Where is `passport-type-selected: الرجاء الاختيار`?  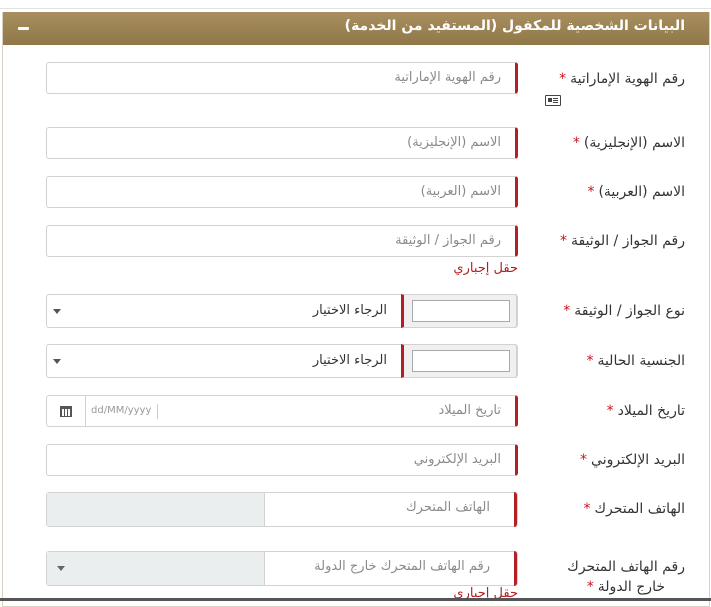
passport-type-selected: الرجاء الاختيار is located at coordinates (349, 310).